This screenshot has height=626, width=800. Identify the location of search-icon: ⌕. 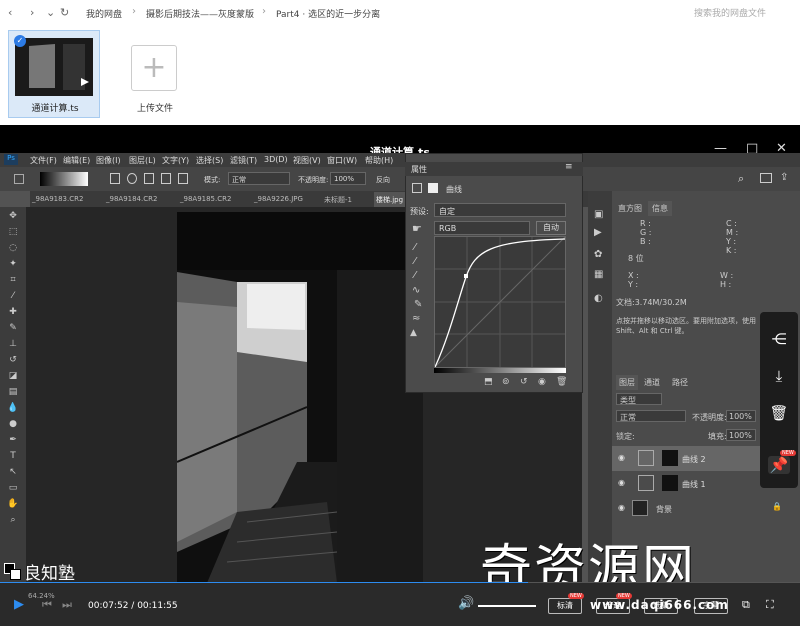
(741, 179).